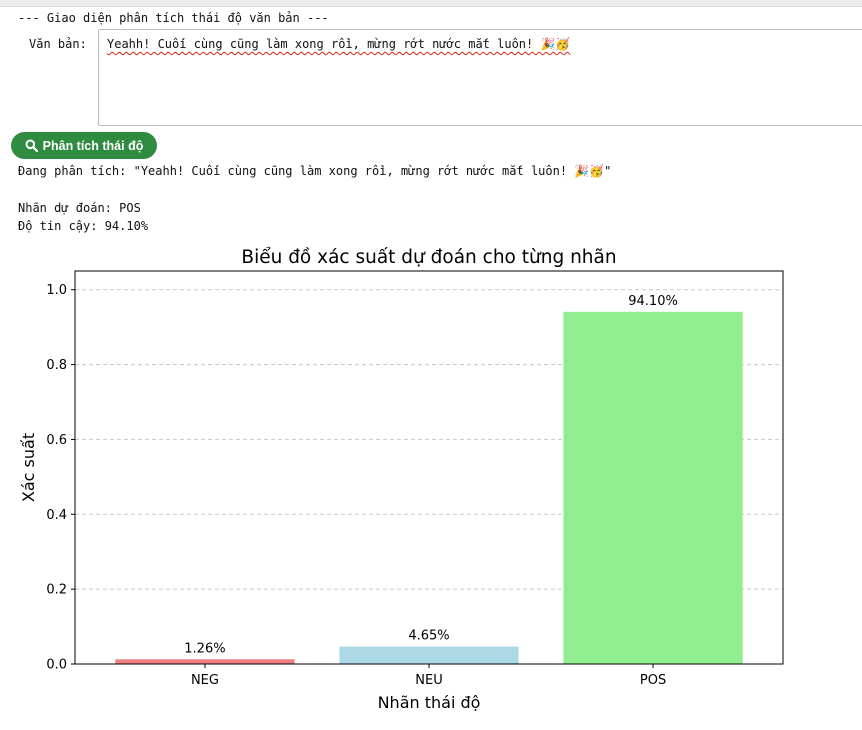  What do you see at coordinates (83, 226) in the screenshot?
I see `confidence-text: Độ tin cậy: 94.10%` at bounding box center [83, 226].